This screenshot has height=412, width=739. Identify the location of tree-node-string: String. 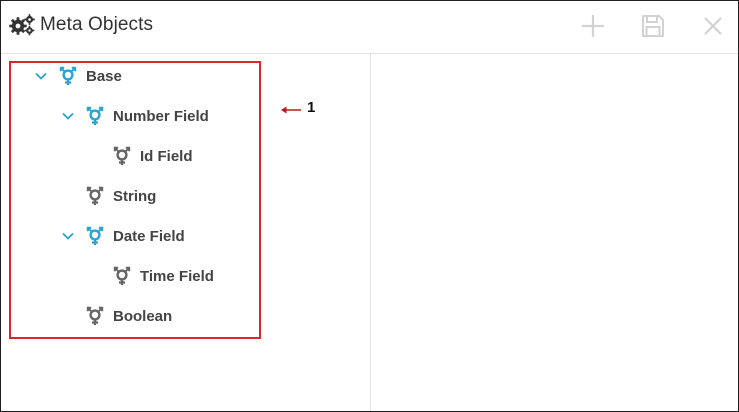
(121, 196).